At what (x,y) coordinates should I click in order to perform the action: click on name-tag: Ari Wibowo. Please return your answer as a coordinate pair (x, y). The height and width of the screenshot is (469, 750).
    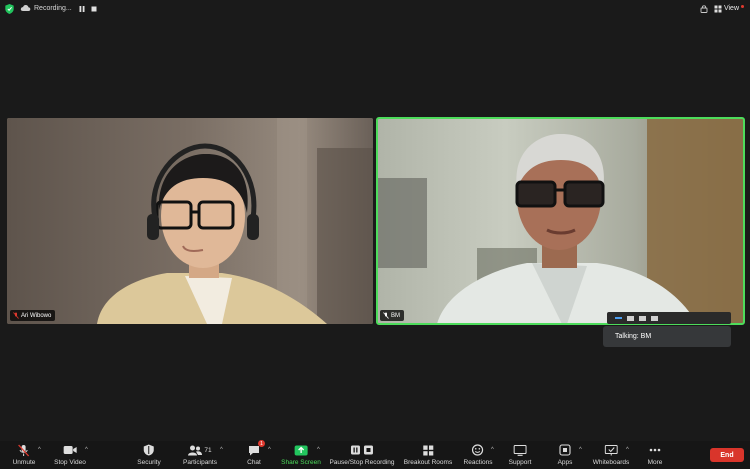
    Looking at the image, I should click on (33, 315).